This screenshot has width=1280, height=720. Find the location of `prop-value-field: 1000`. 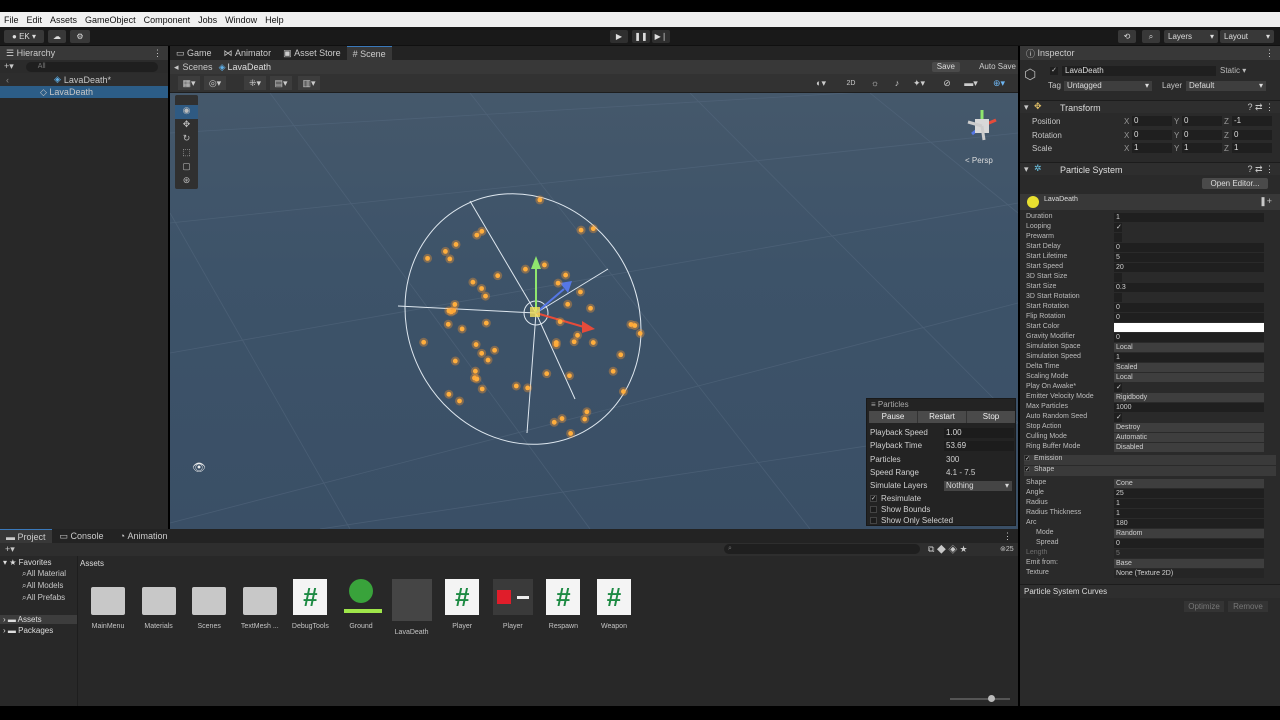

prop-value-field: 1000 is located at coordinates (1189, 407).